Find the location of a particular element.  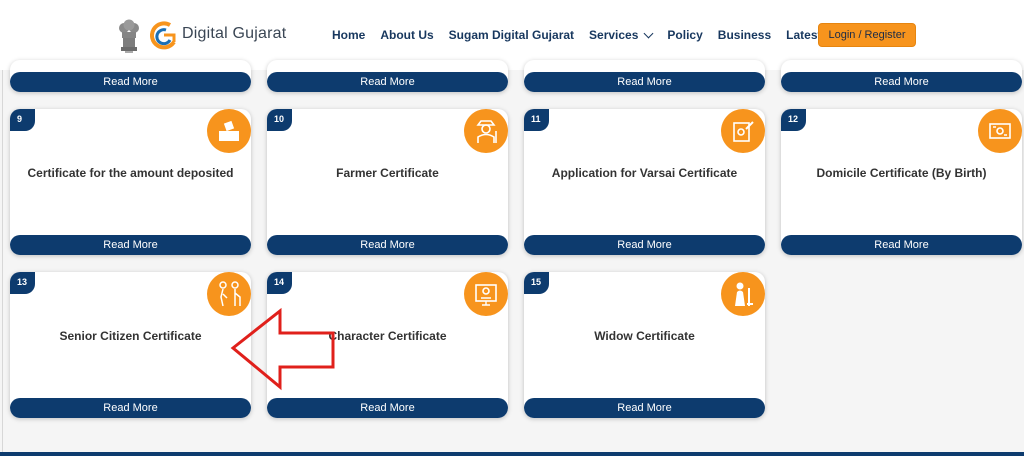

nav-sugam-digital-gujarat: Sugam Digital Gujarat is located at coordinates (511, 35).